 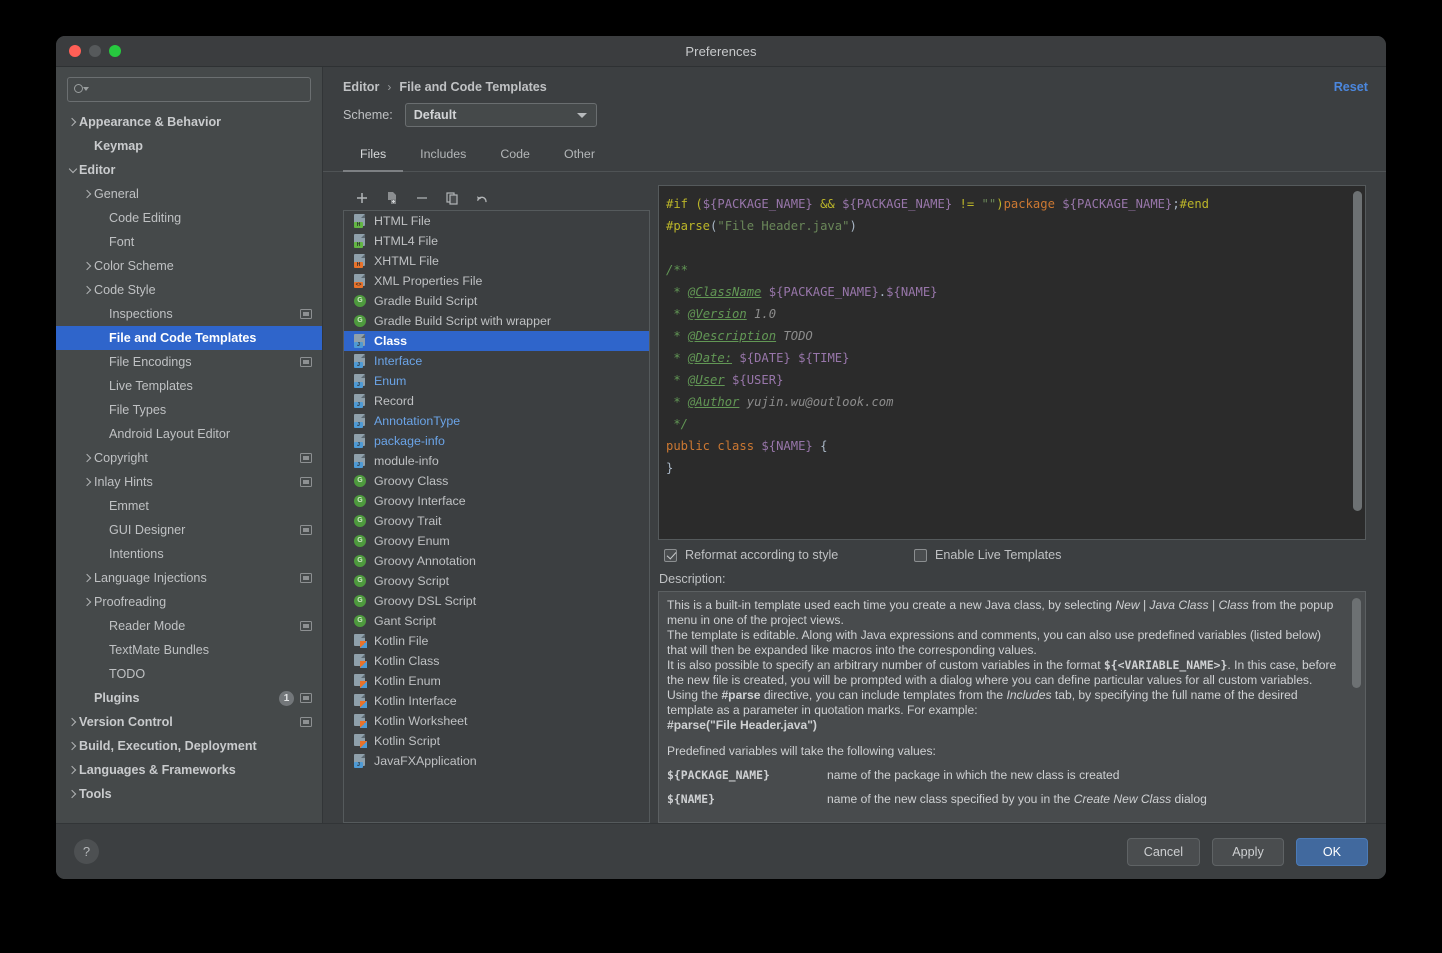 I want to click on list-item: J Record, so click(x=496, y=401).